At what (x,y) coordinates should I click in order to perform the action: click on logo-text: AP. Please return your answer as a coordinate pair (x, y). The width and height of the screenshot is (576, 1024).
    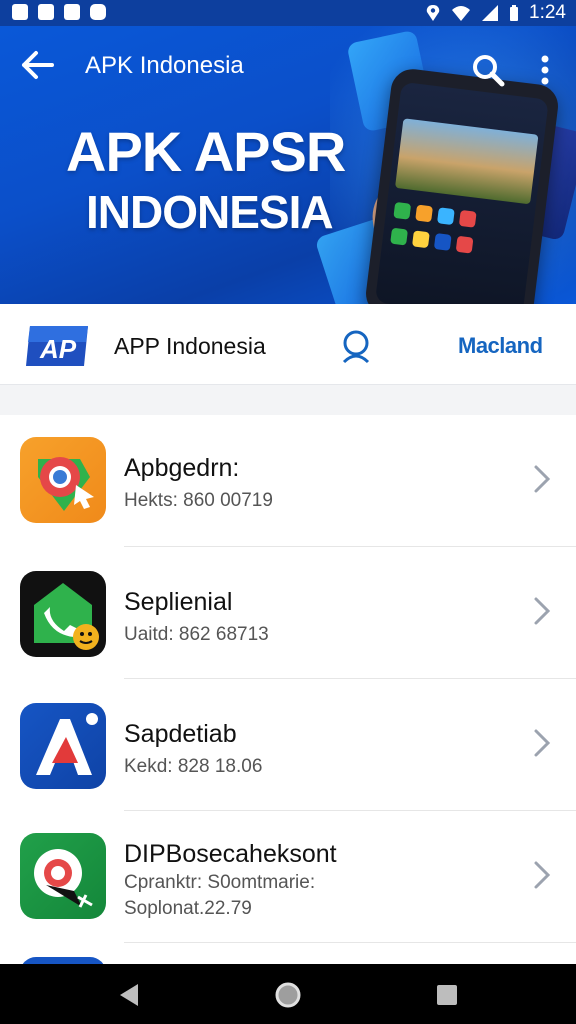
    Looking at the image, I should click on (58, 349).